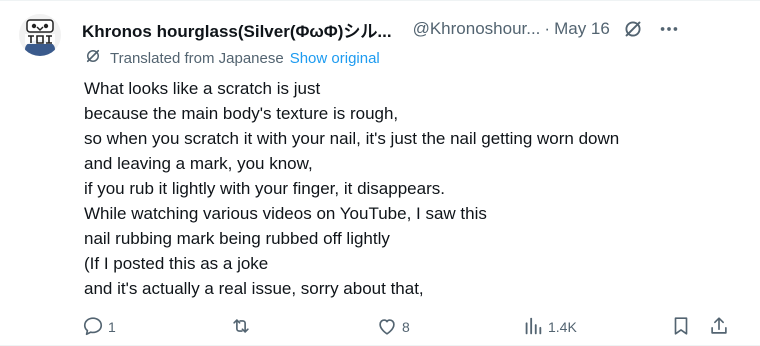  I want to click on avatar-image, so click(40, 35).